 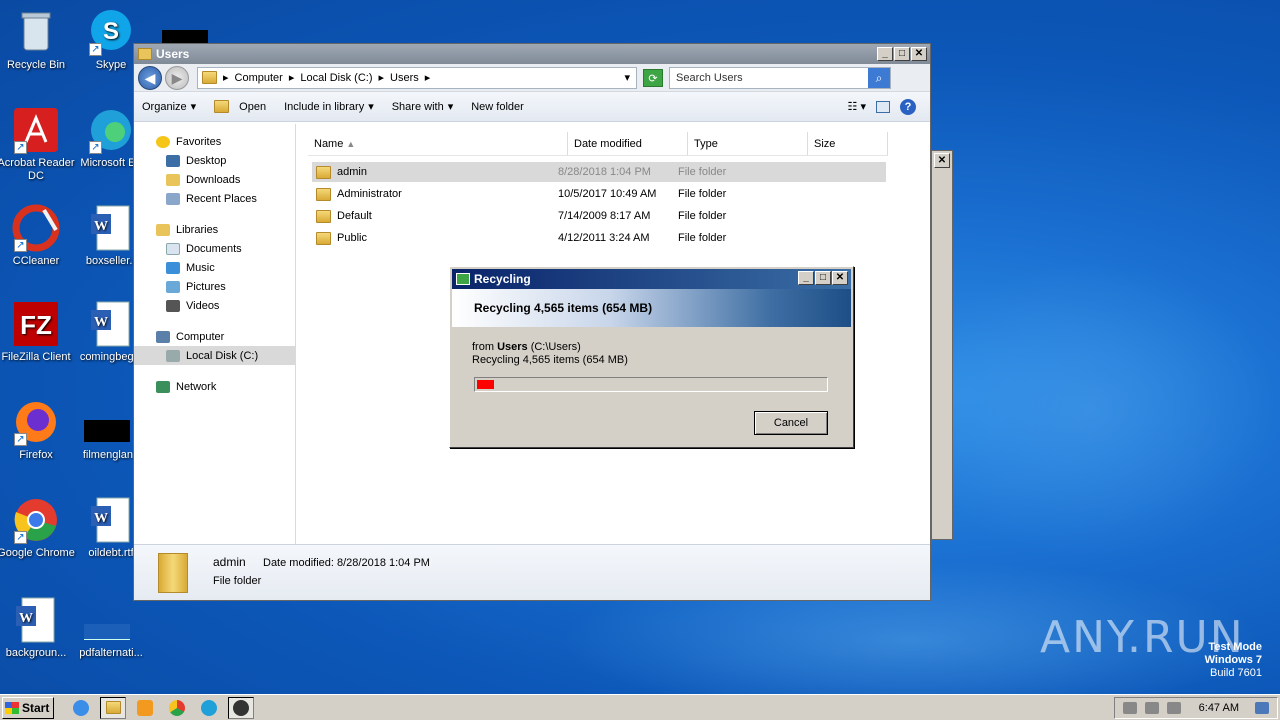 What do you see at coordinates (840, 278) in the screenshot?
I see `dialog-close-button: ✕` at bounding box center [840, 278].